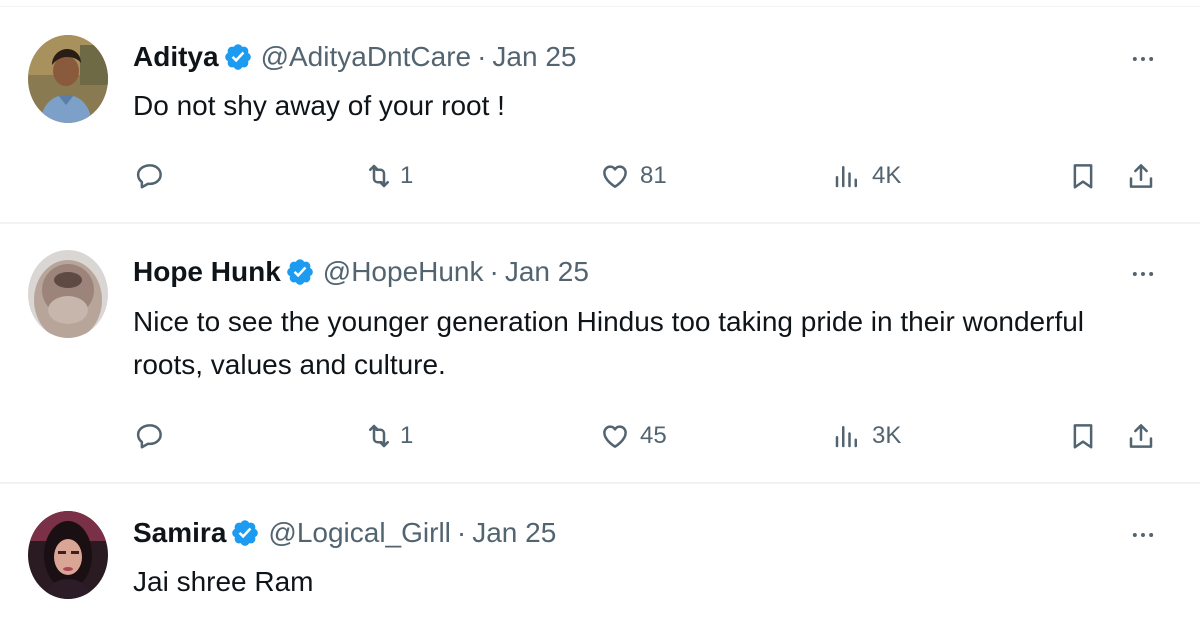  I want to click on tweet-header: Samira @Logical_Girll · Jan 25, so click(344, 533).